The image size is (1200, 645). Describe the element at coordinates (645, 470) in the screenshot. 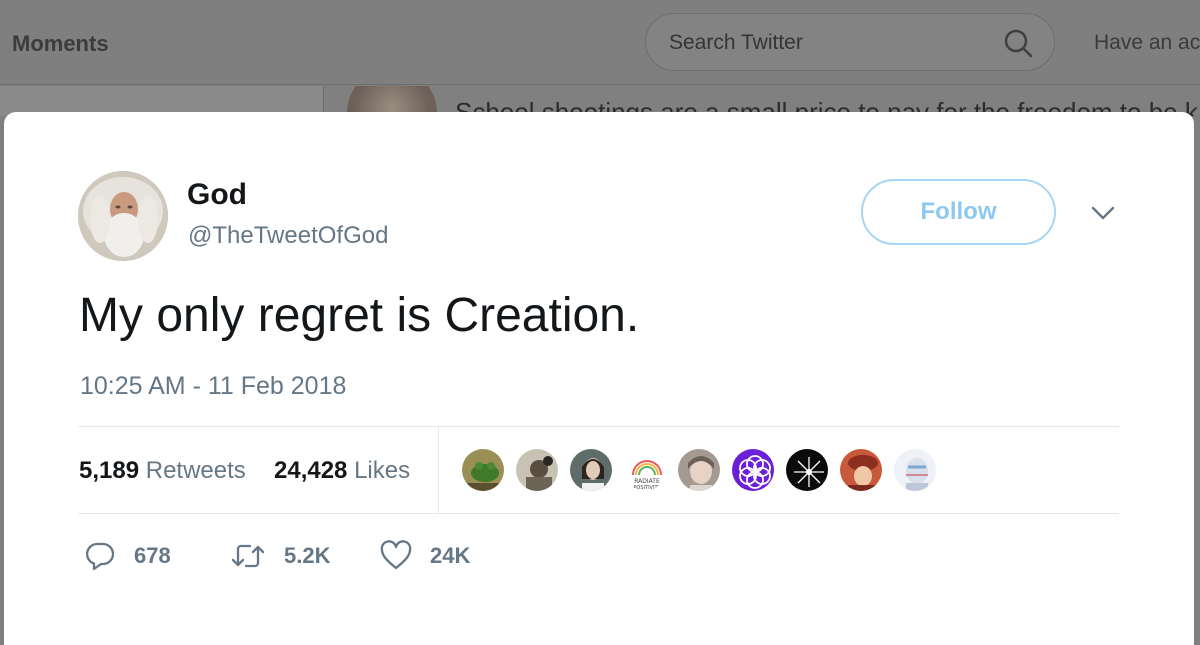

I see `liker-avatar: RADIATE POSITIVITY` at that location.